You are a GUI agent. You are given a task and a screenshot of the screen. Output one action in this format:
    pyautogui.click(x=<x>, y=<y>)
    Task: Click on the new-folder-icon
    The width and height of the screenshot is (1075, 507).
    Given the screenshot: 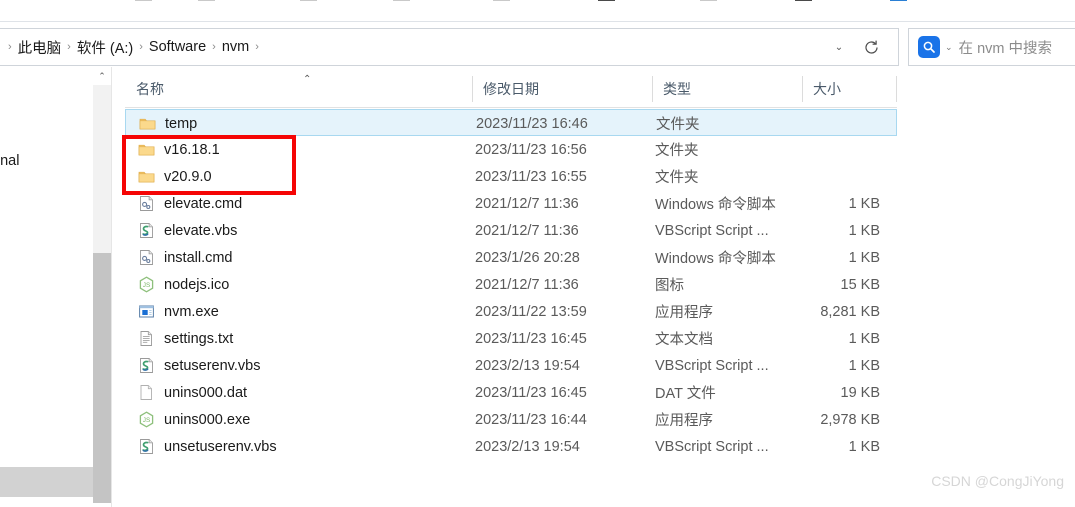 What is the action you would take?
    pyautogui.click(x=606, y=0)
    